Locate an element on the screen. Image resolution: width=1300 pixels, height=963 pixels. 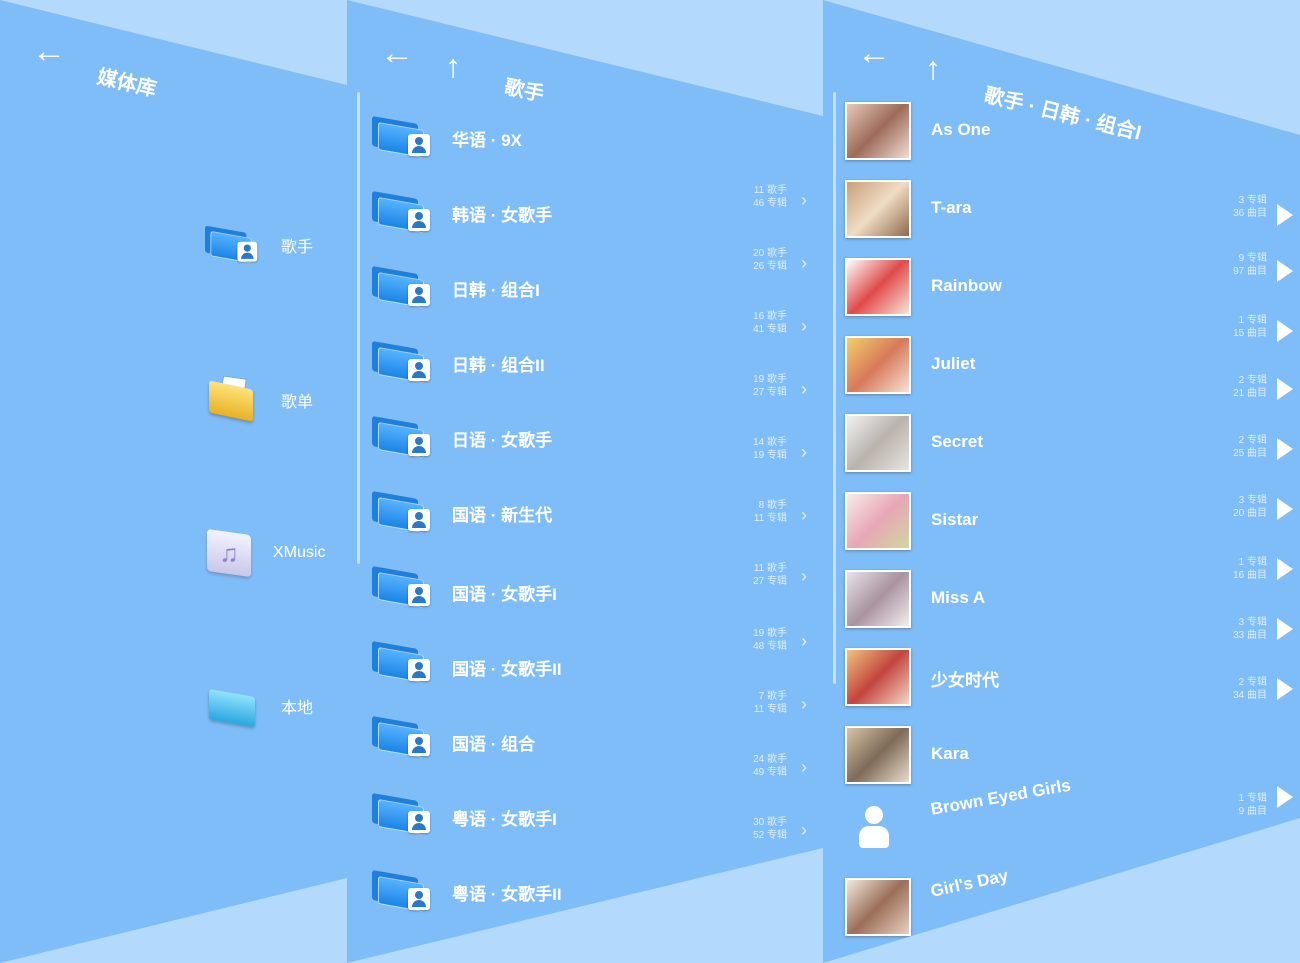
category-name: 国语 · 组合 is located at coordinates (494, 744).